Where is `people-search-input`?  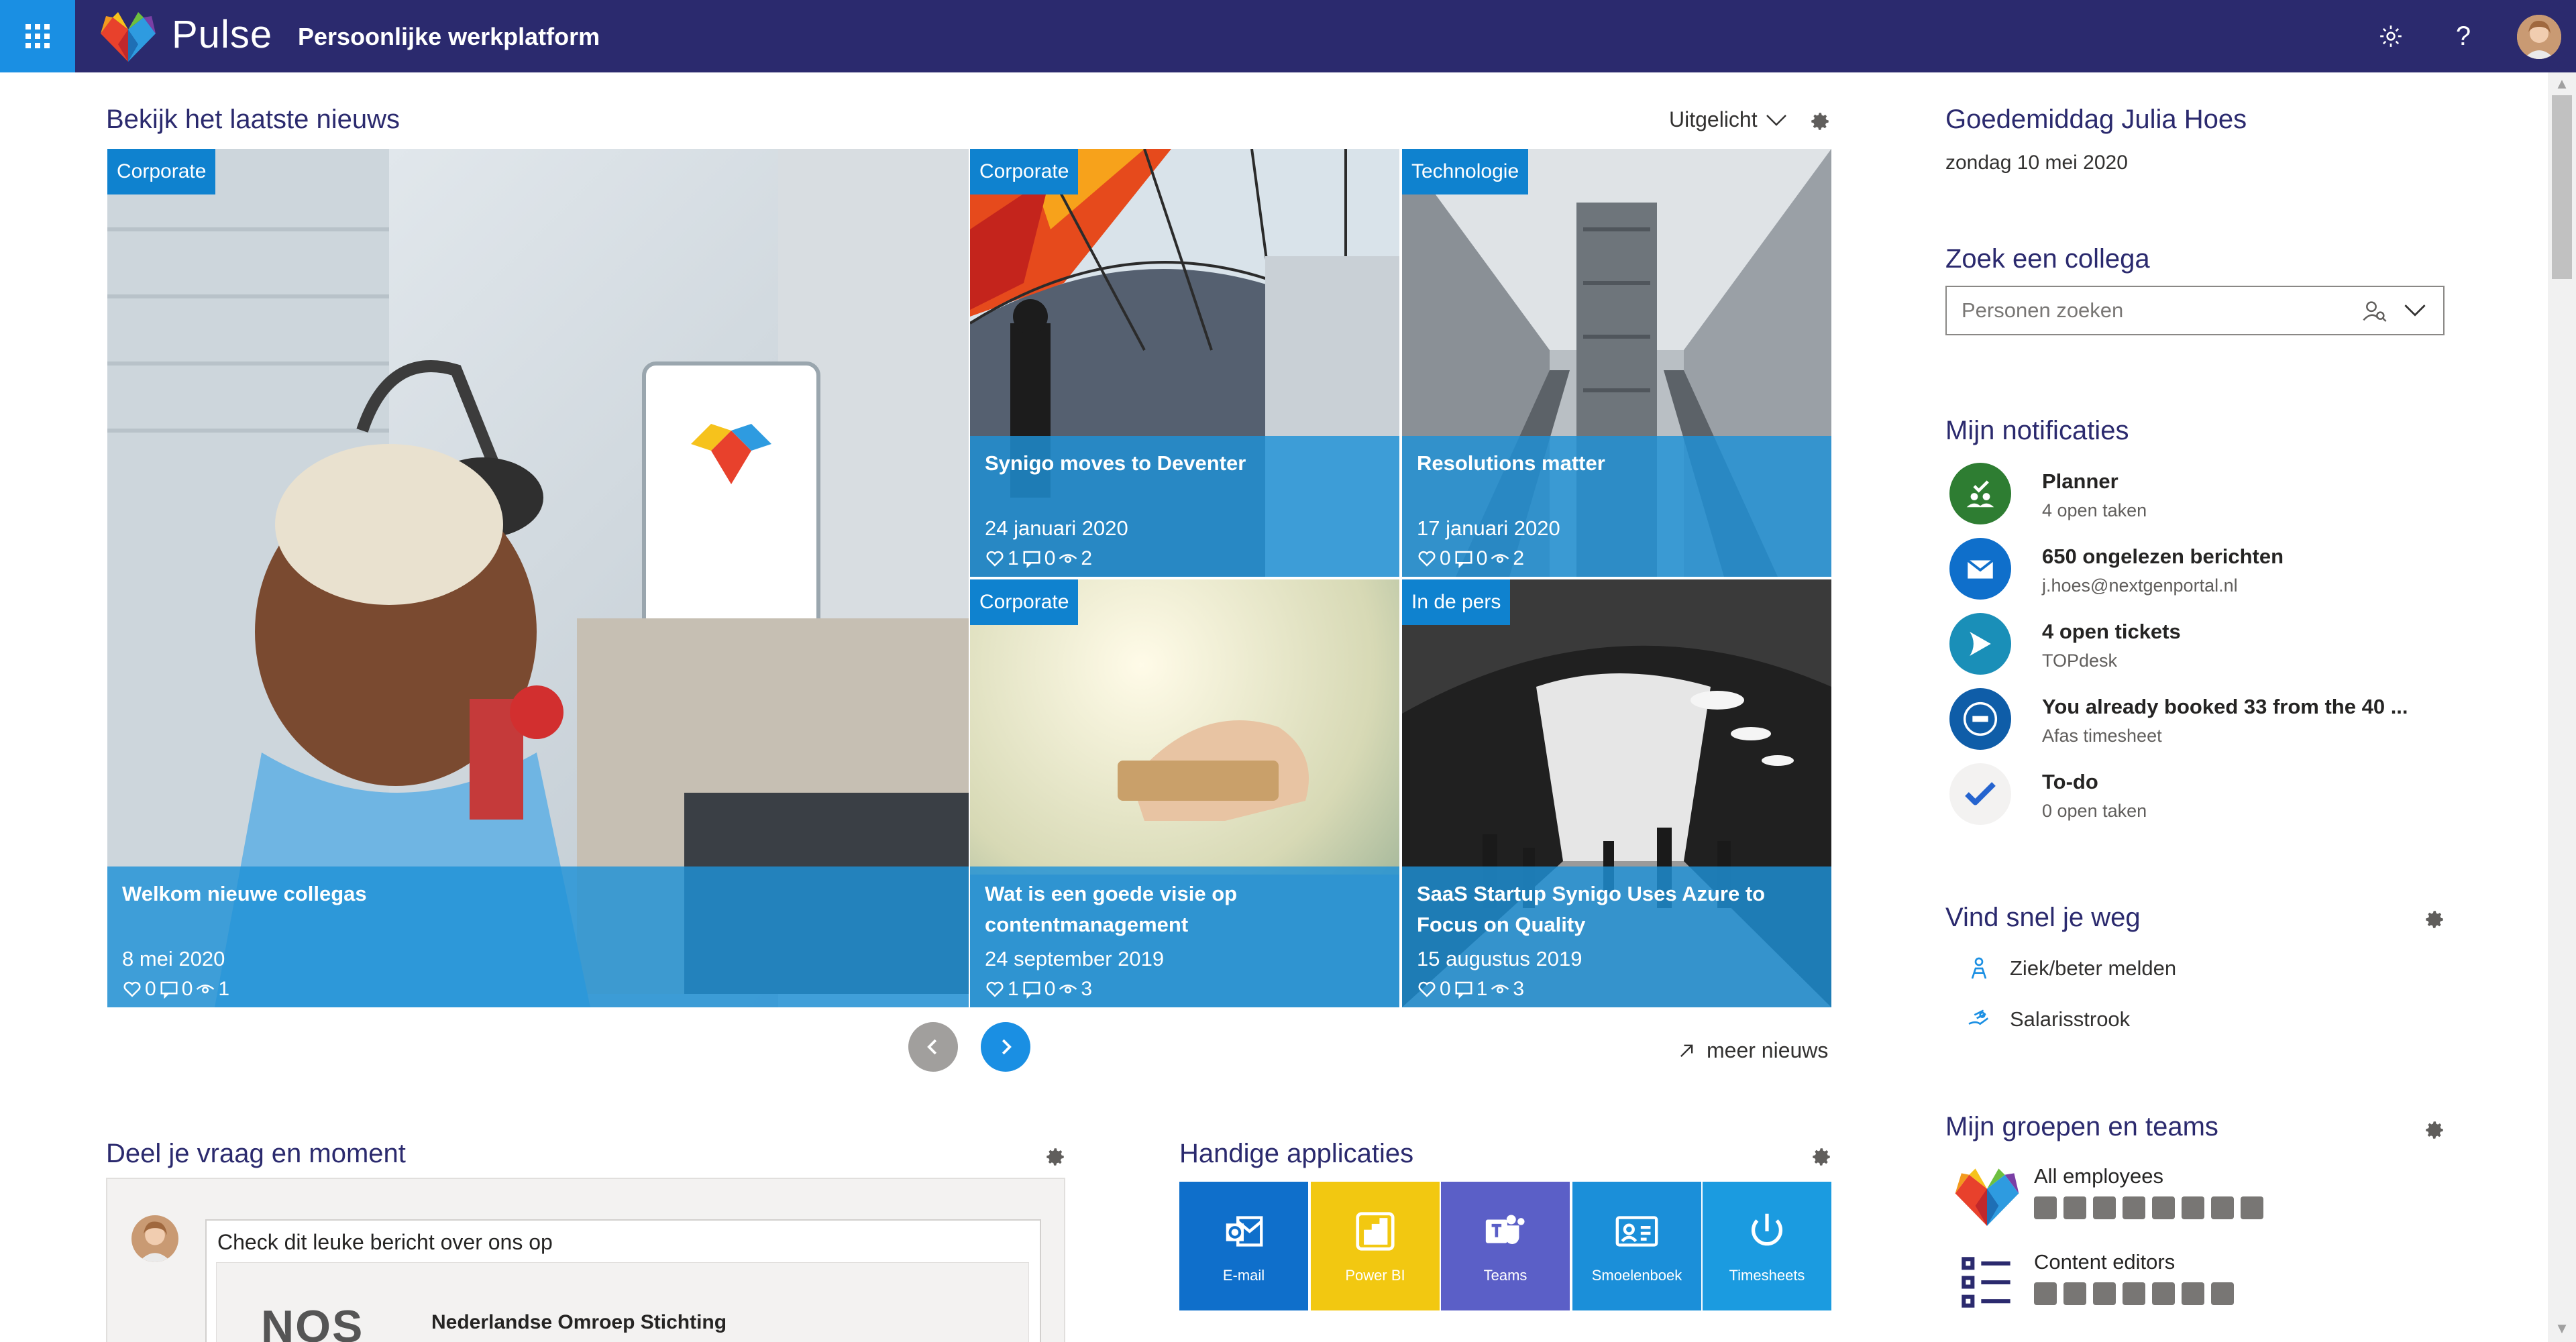
people-search-input is located at coordinates (2148, 310).